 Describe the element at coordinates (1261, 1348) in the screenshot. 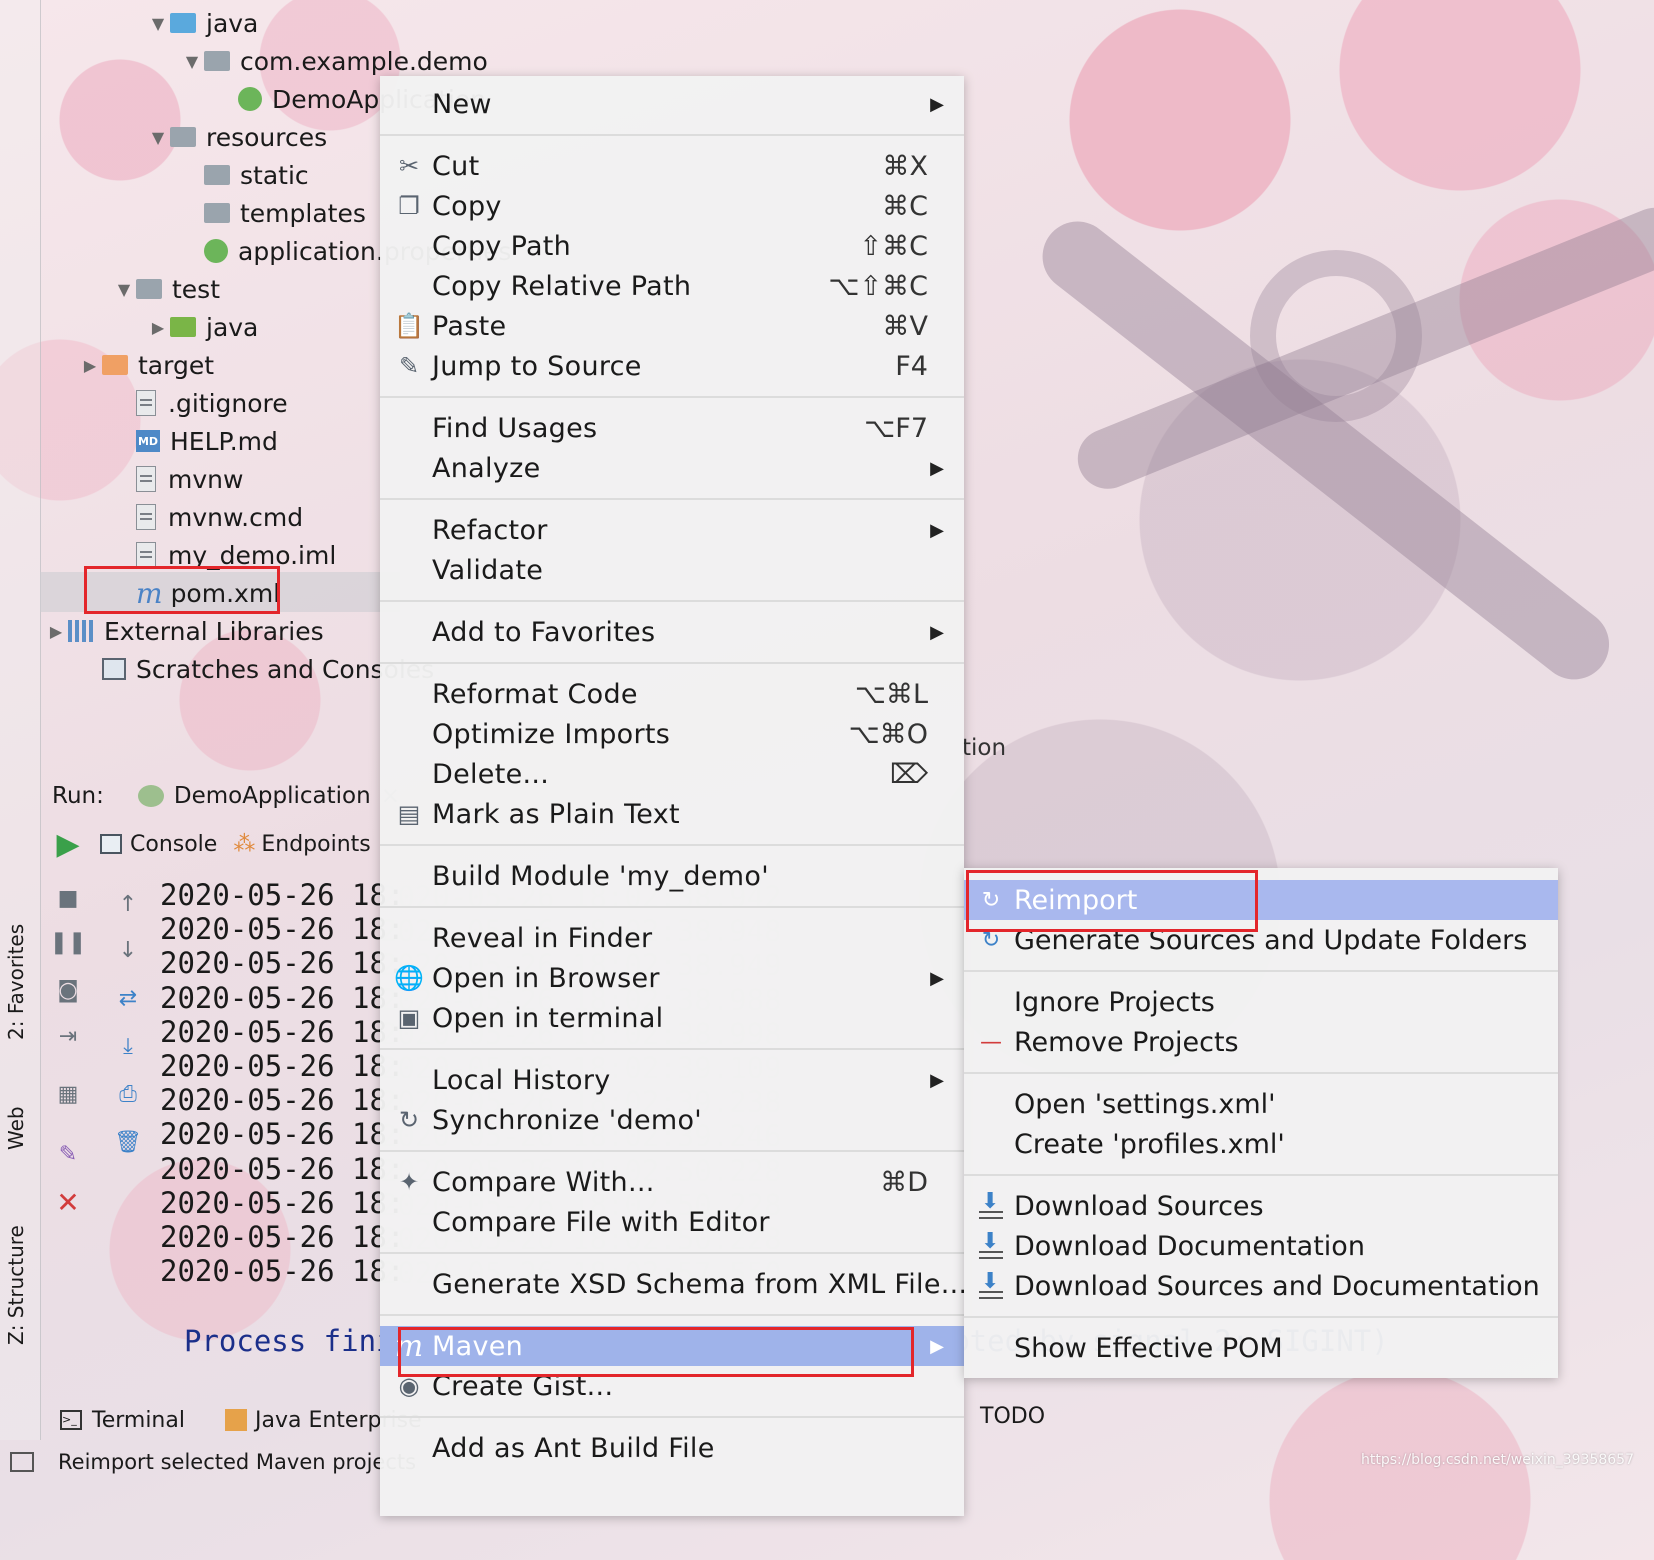

I see `submenu-item-show-effective-pom: Show Effective POM` at that location.